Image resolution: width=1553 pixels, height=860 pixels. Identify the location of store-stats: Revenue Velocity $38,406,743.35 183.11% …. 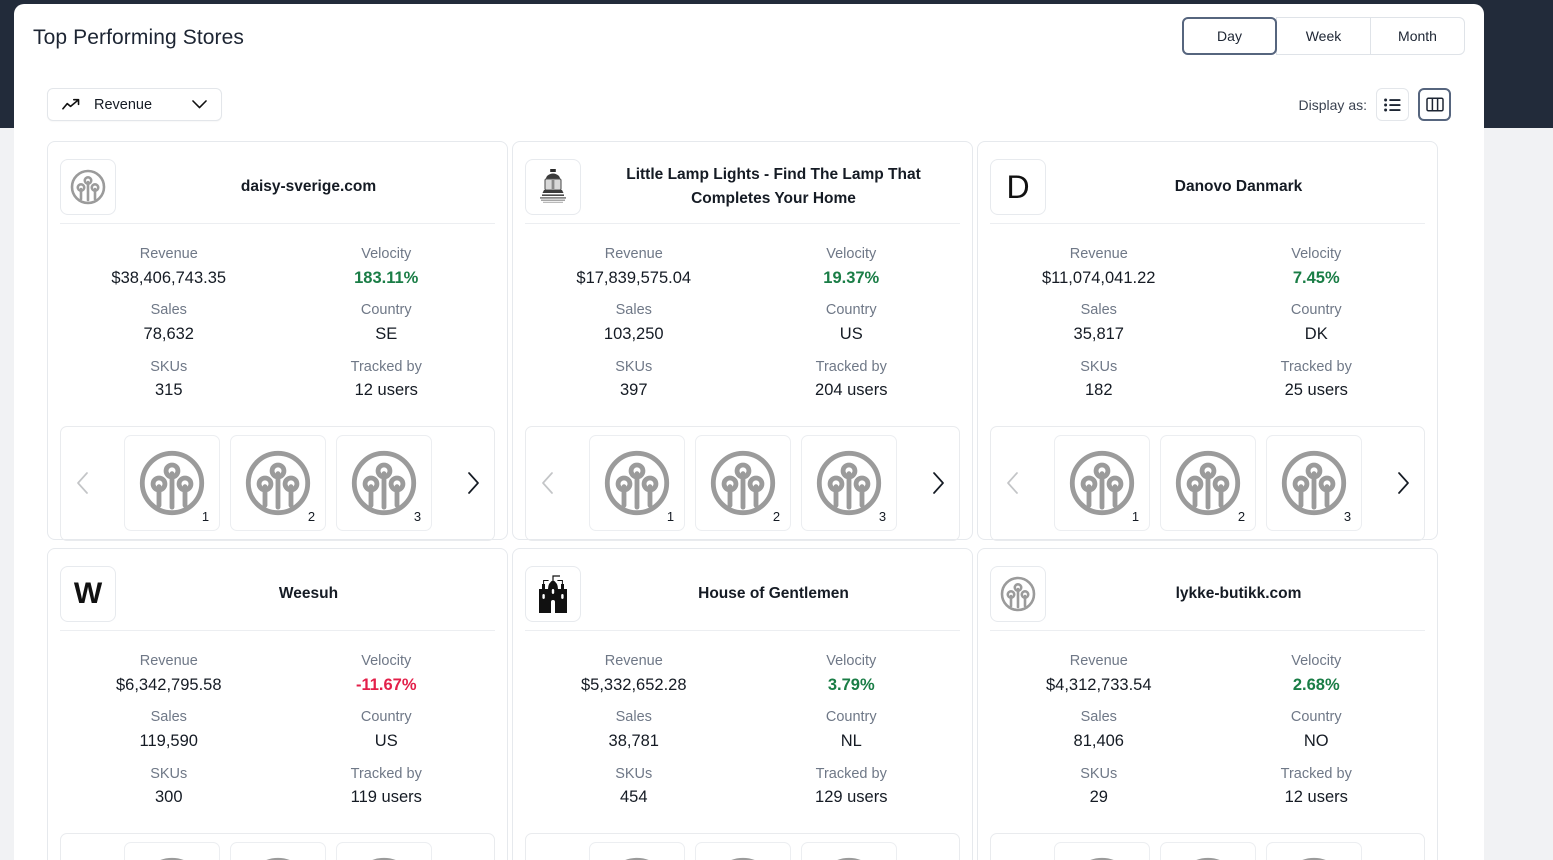
(277, 322).